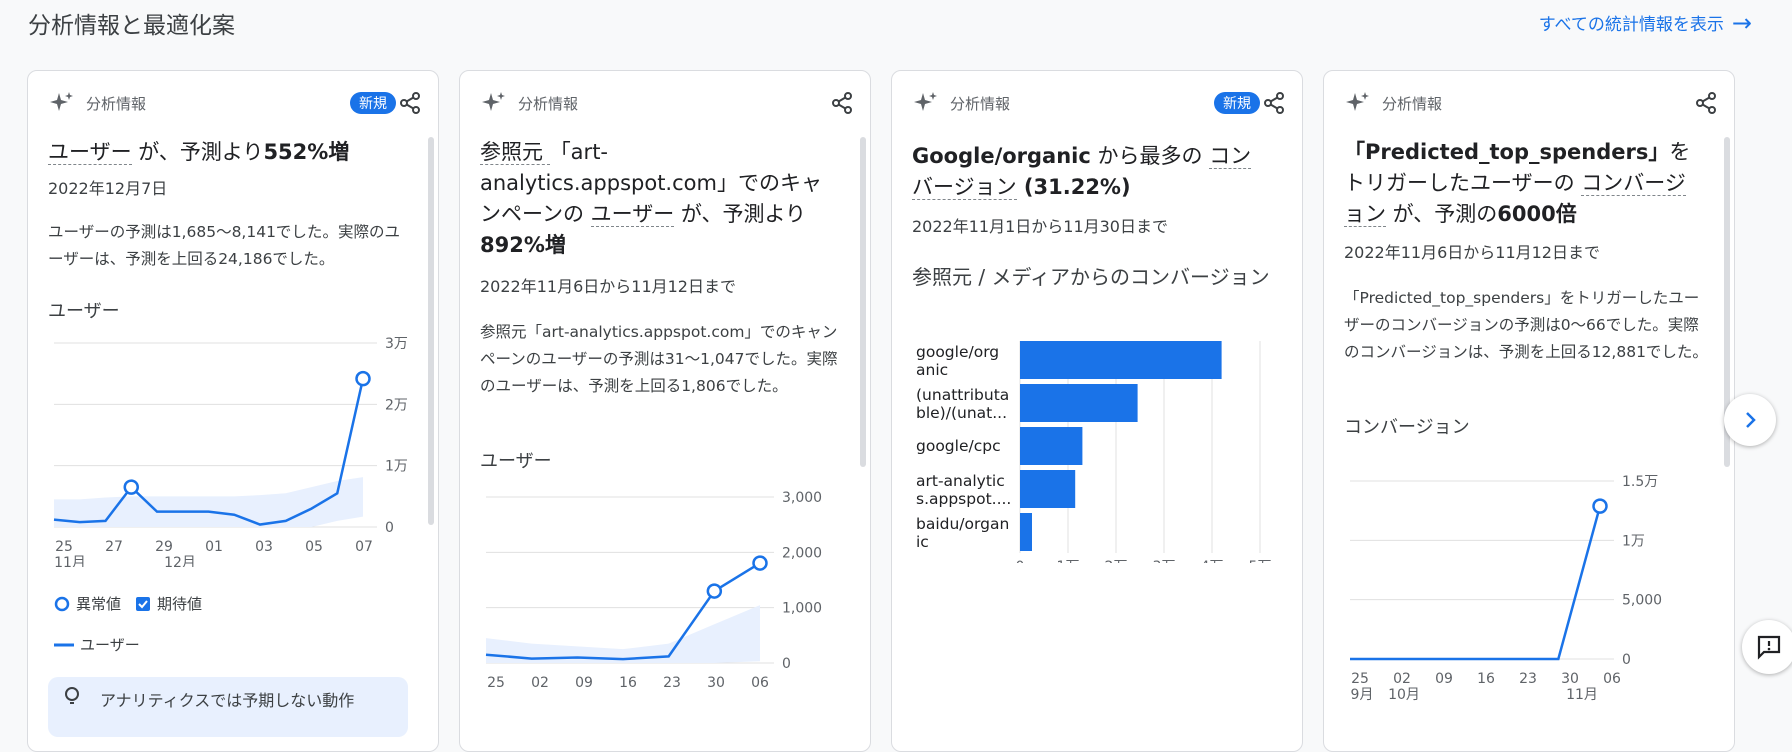 The width and height of the screenshot is (1792, 752). What do you see at coordinates (1407, 427) in the screenshot?
I see `chart-label: コンバージョン` at bounding box center [1407, 427].